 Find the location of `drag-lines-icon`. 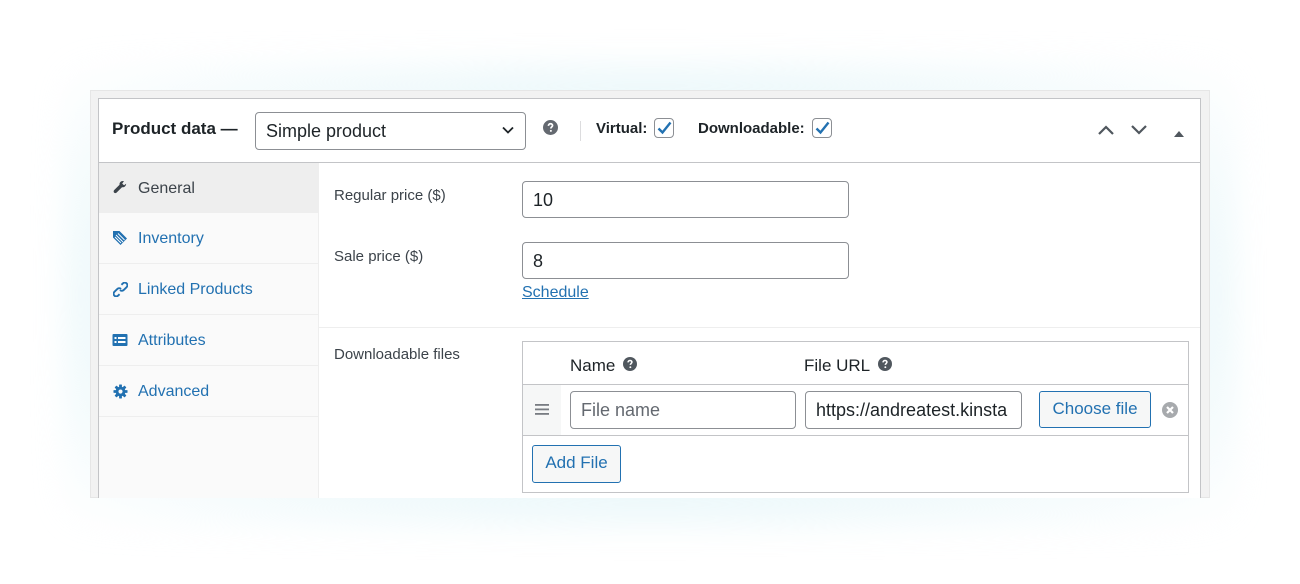

drag-lines-icon is located at coordinates (542, 409).